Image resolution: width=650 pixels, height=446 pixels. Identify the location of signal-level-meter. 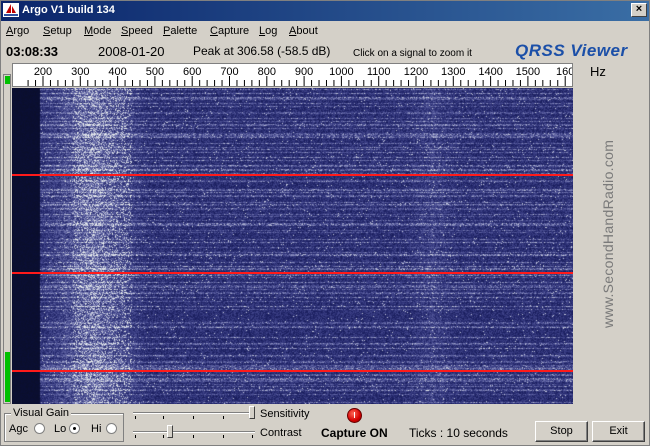
(7, 239).